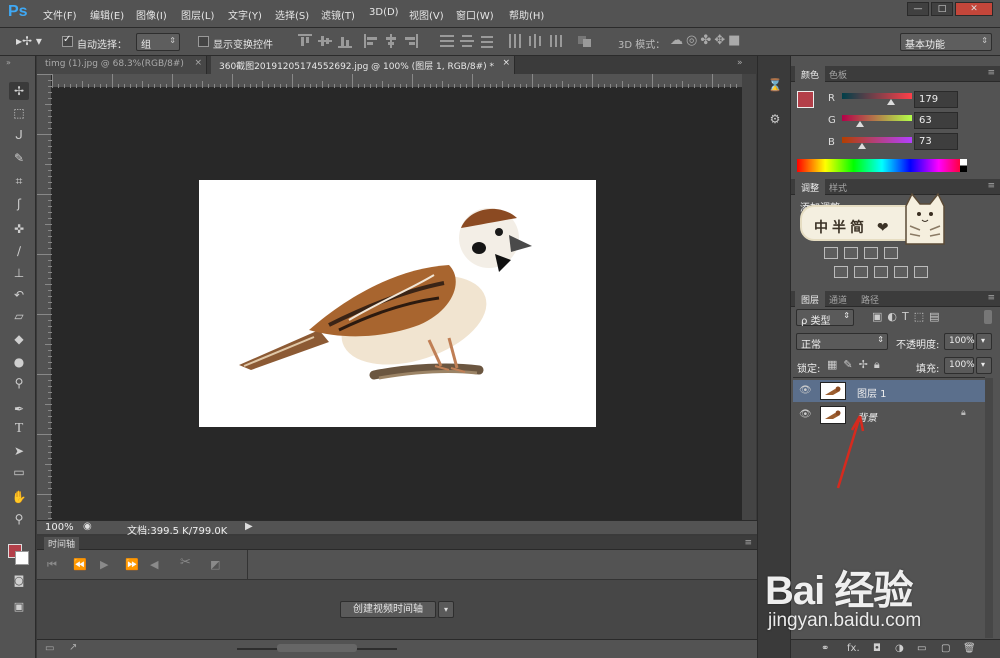 Image resolution: width=1000 pixels, height=658 pixels. What do you see at coordinates (889, 415) in the screenshot?
I see `layer-row-background: 👁︎ 背景 🔒︎` at bounding box center [889, 415].